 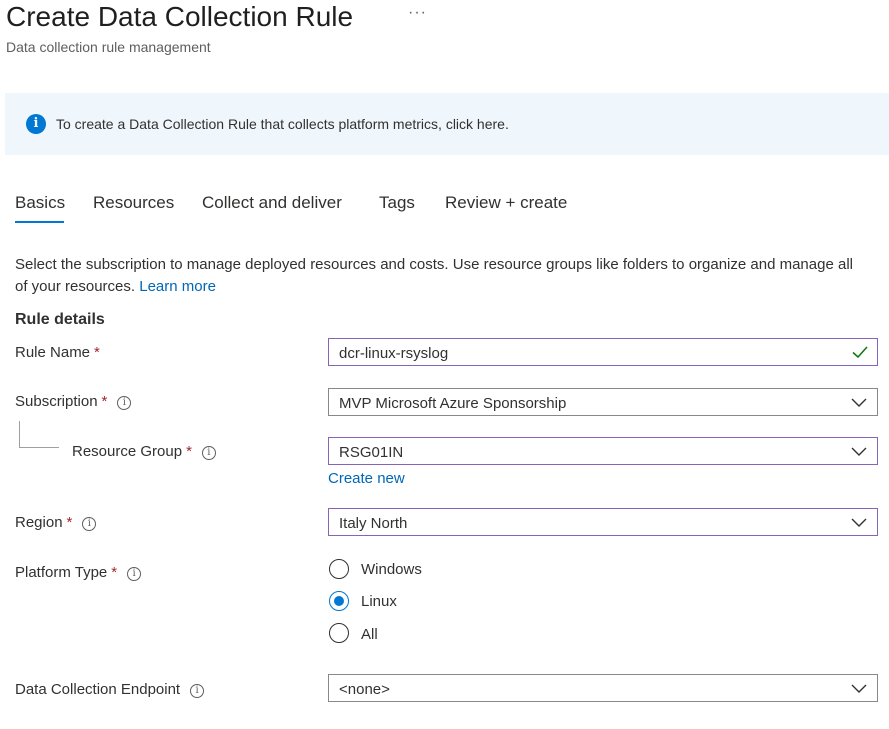 I want to click on create-new-link: Create new, so click(x=366, y=478).